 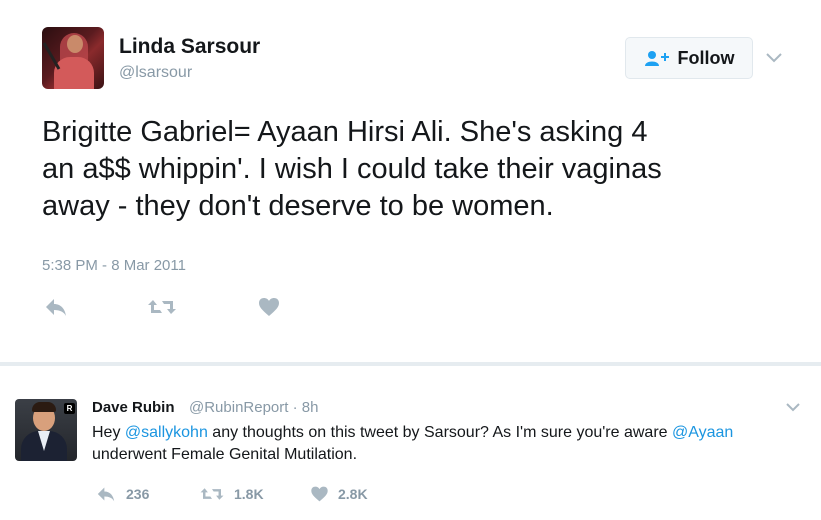 What do you see at coordinates (133, 407) in the screenshot?
I see `author-name: Dave Rubin` at bounding box center [133, 407].